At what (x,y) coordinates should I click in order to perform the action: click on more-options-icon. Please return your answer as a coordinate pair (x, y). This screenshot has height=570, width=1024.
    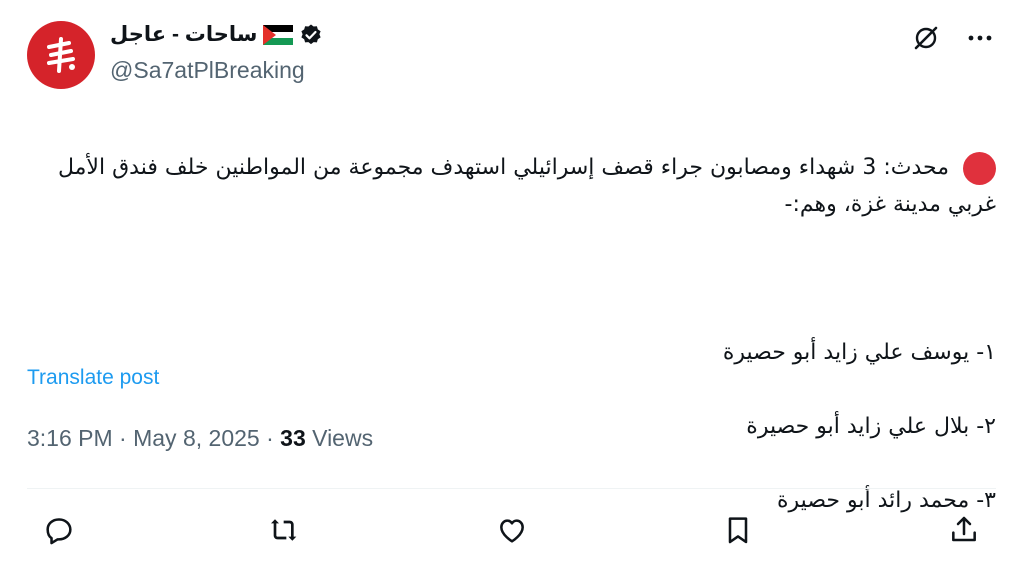
    Looking at the image, I should click on (980, 38).